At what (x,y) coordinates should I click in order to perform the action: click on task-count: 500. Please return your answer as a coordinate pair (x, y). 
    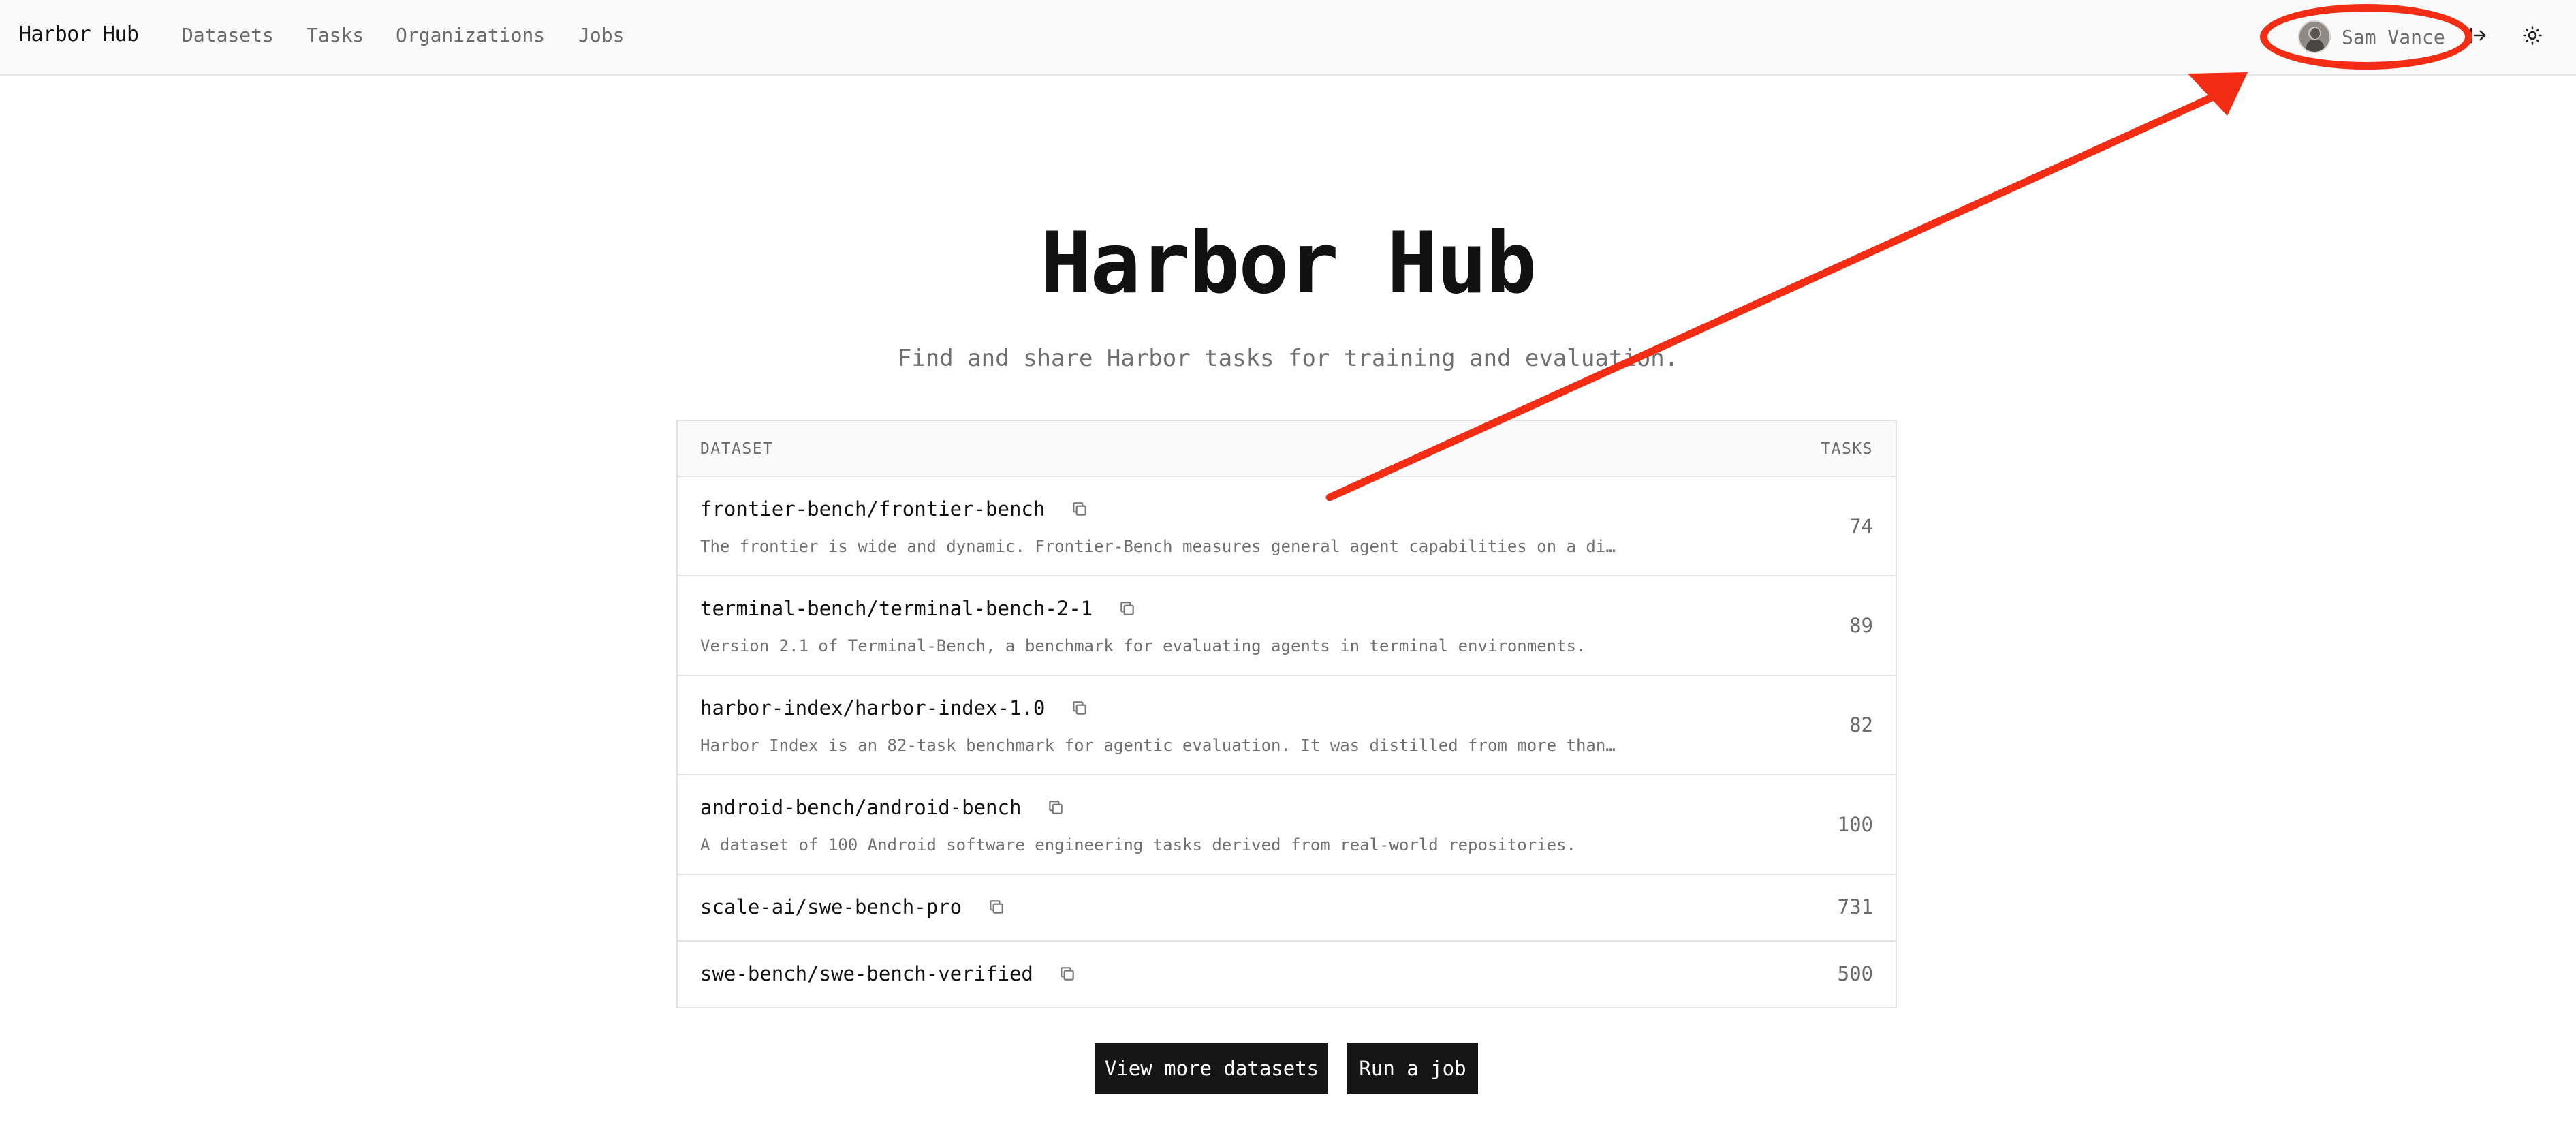
    Looking at the image, I should click on (1855, 973).